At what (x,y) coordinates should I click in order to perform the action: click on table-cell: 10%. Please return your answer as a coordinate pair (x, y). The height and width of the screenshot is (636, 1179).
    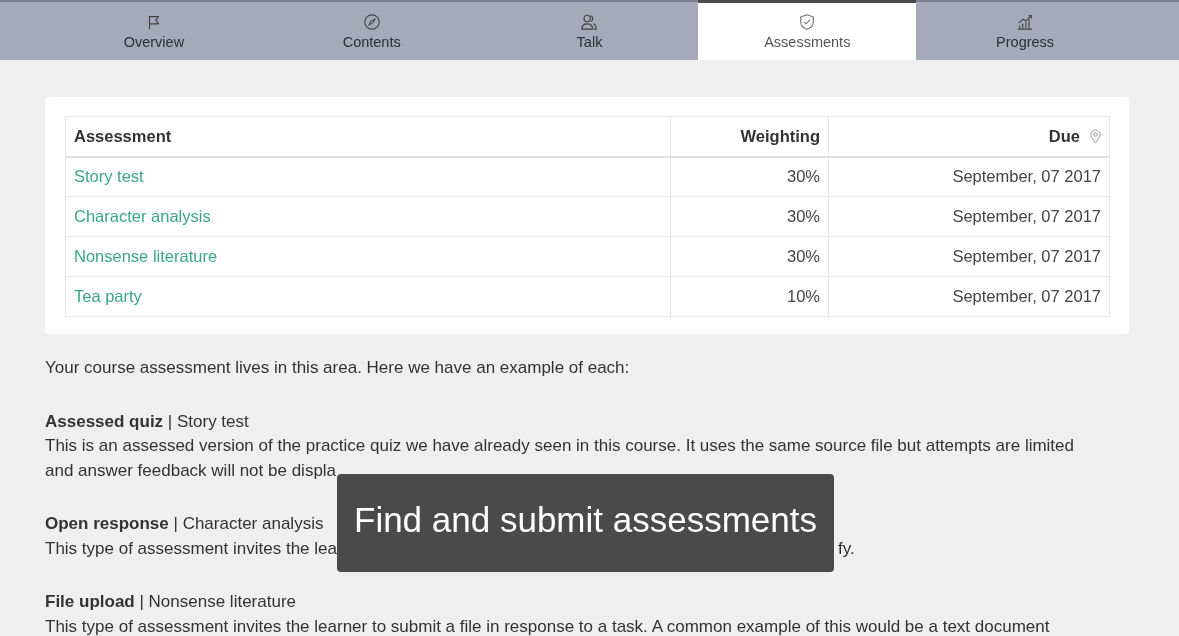
    Looking at the image, I should click on (749, 296).